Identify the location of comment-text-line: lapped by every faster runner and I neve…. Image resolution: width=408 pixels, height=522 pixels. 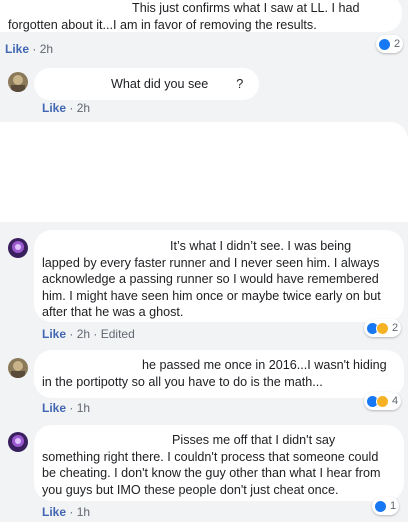
(211, 262).